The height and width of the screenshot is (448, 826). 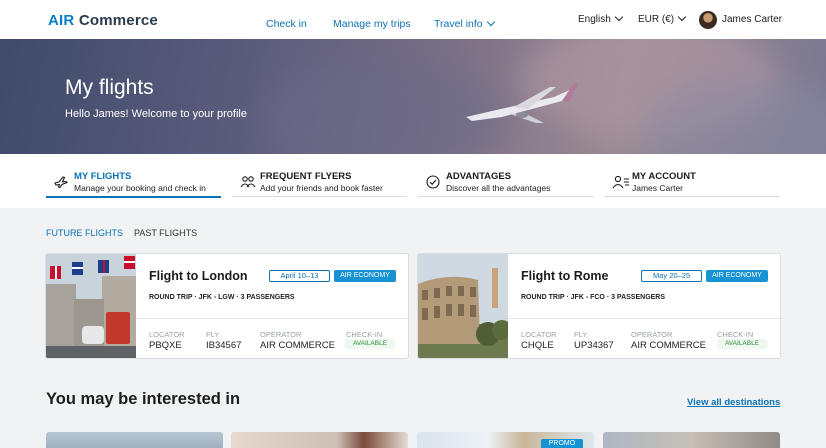 What do you see at coordinates (248, 182) in the screenshot?
I see `users-icon` at bounding box center [248, 182].